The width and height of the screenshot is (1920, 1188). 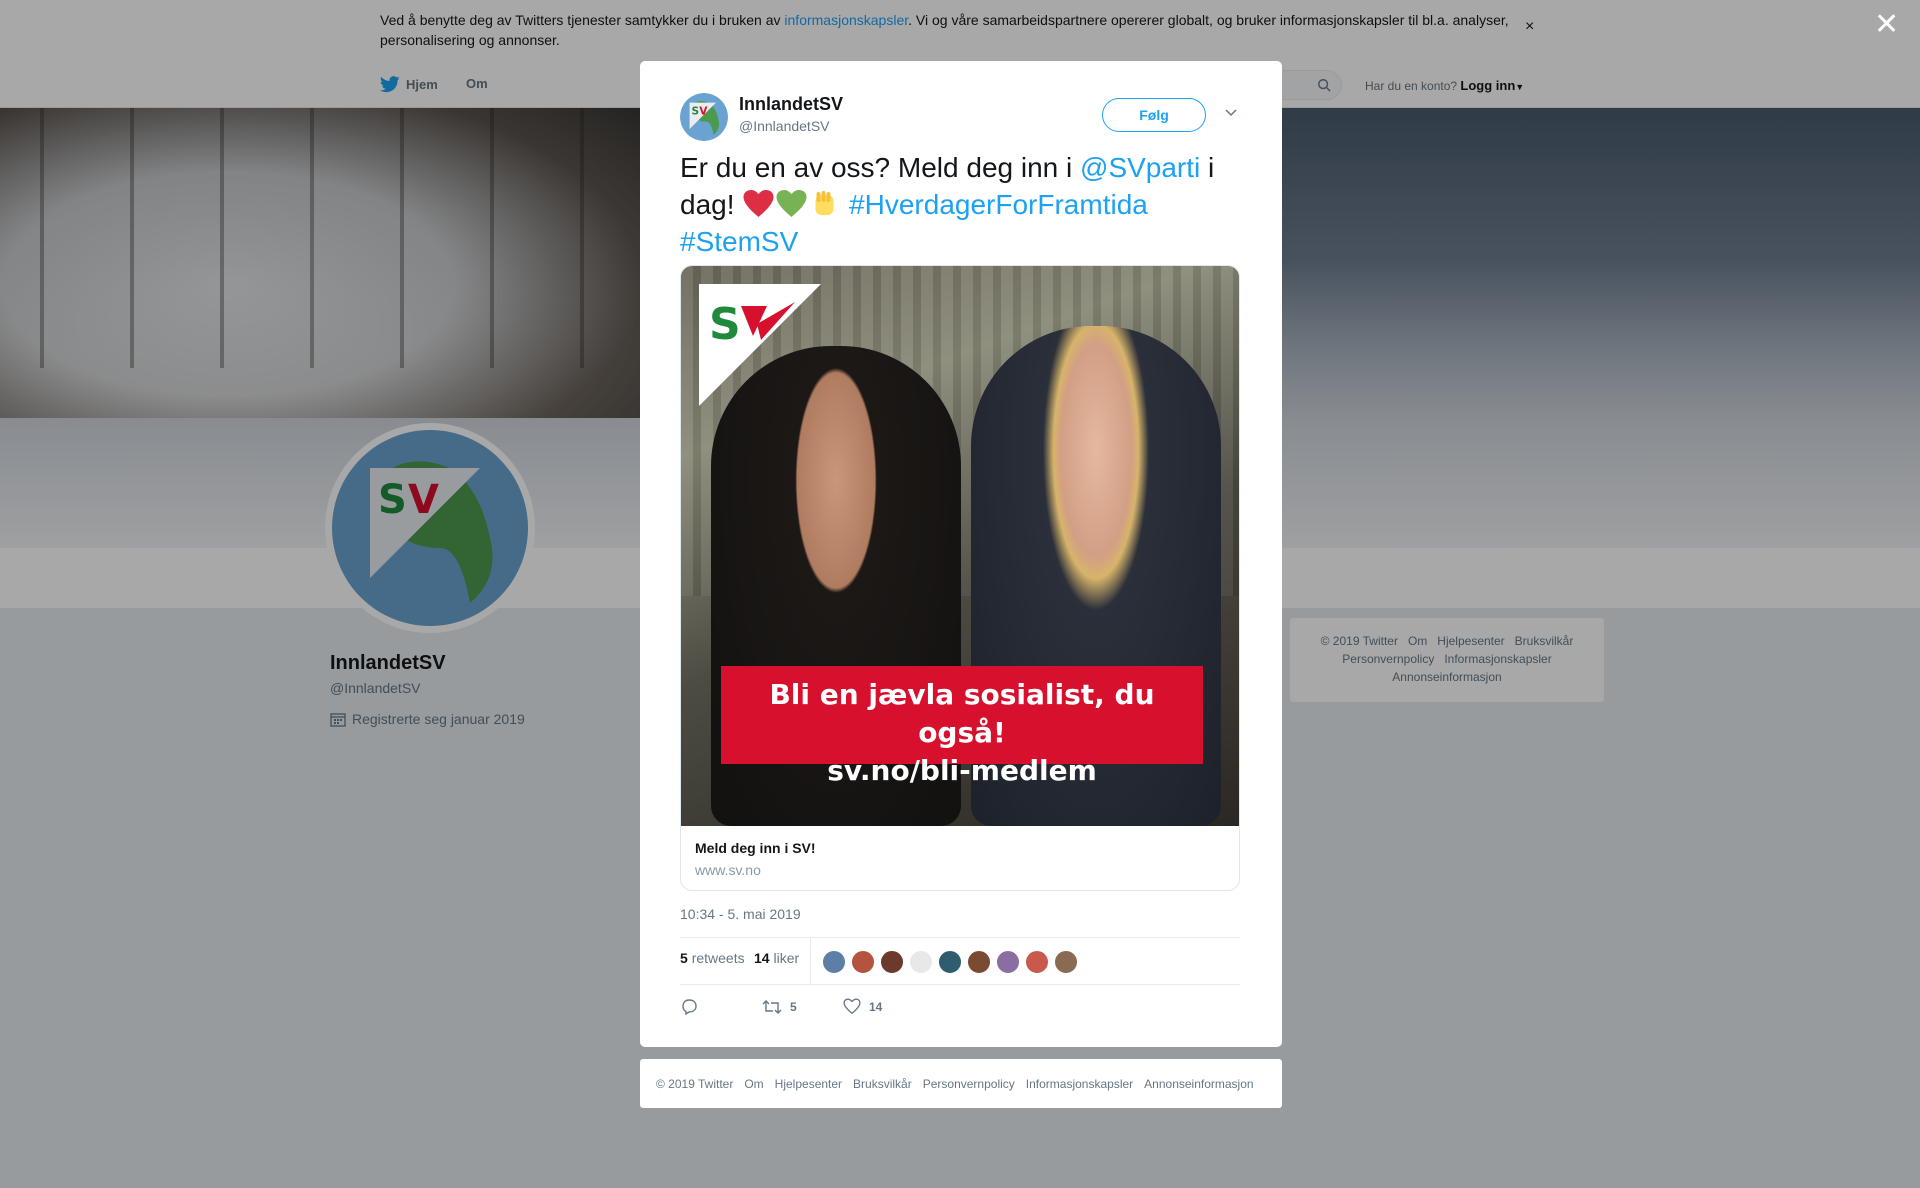 I want to click on slogan-line: Bli en jævla sosialist, du også!, so click(x=962, y=713).